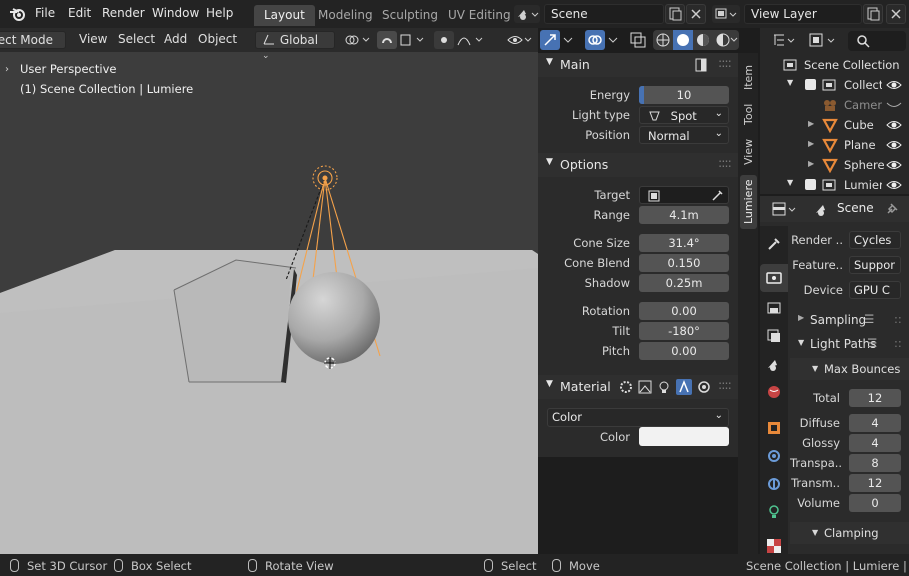 The width and height of the screenshot is (909, 576). Describe the element at coordinates (774, 546) in the screenshot. I see `texture-icon` at that location.